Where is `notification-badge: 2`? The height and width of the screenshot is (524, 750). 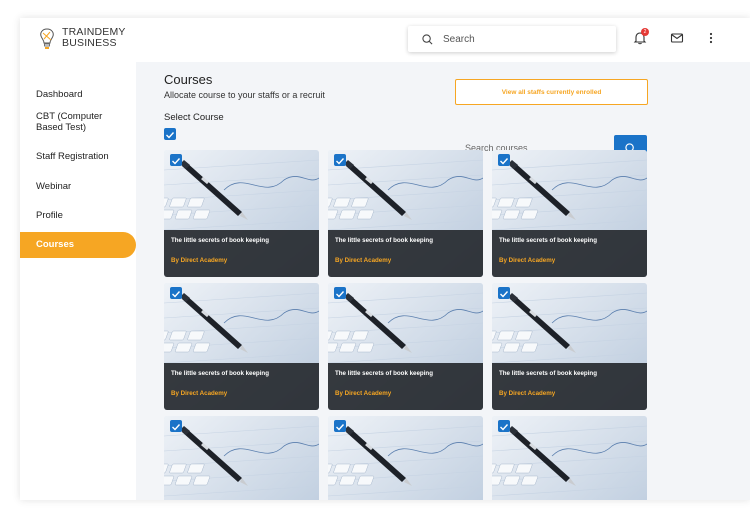 notification-badge: 2 is located at coordinates (645, 32).